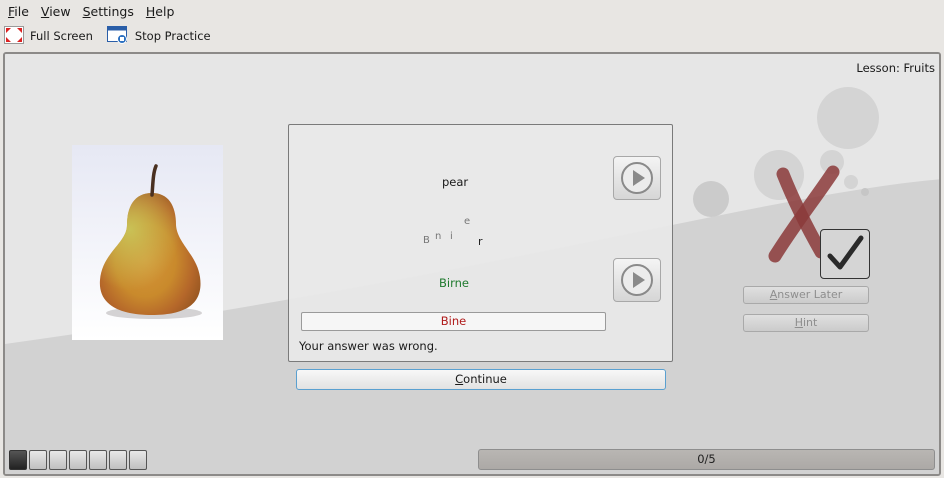 The width and height of the screenshot is (944, 478). I want to click on menu-file: File, so click(18, 11).